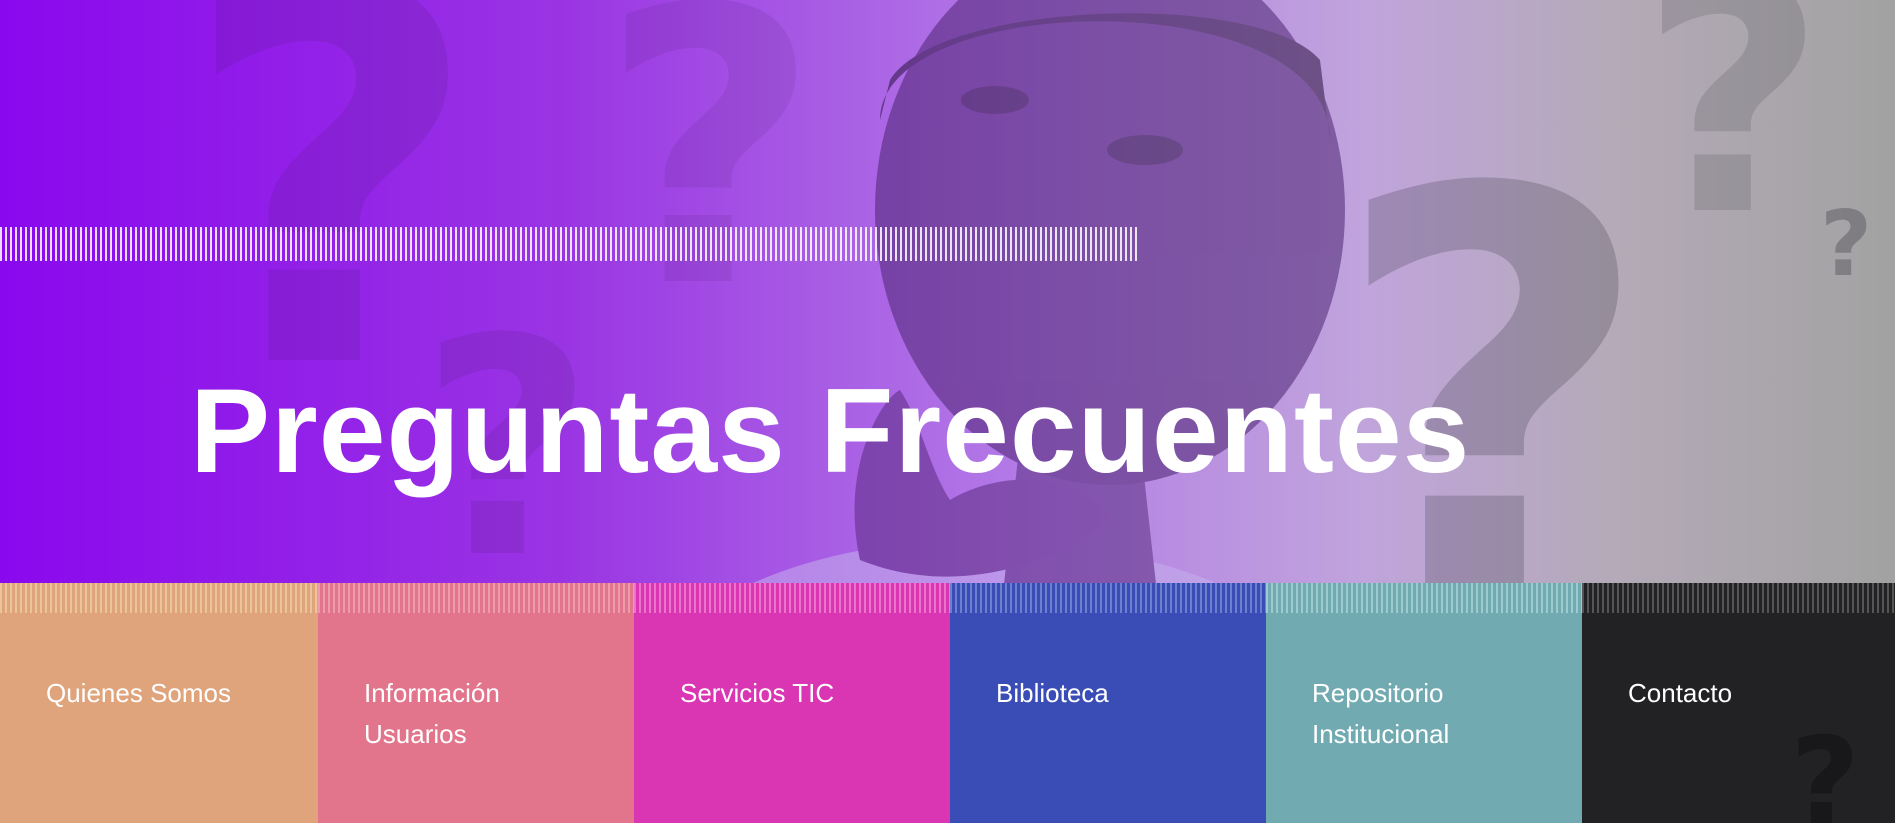 The height and width of the screenshot is (823, 1895). I want to click on tile-contacto: Contacto ?, so click(1738, 703).